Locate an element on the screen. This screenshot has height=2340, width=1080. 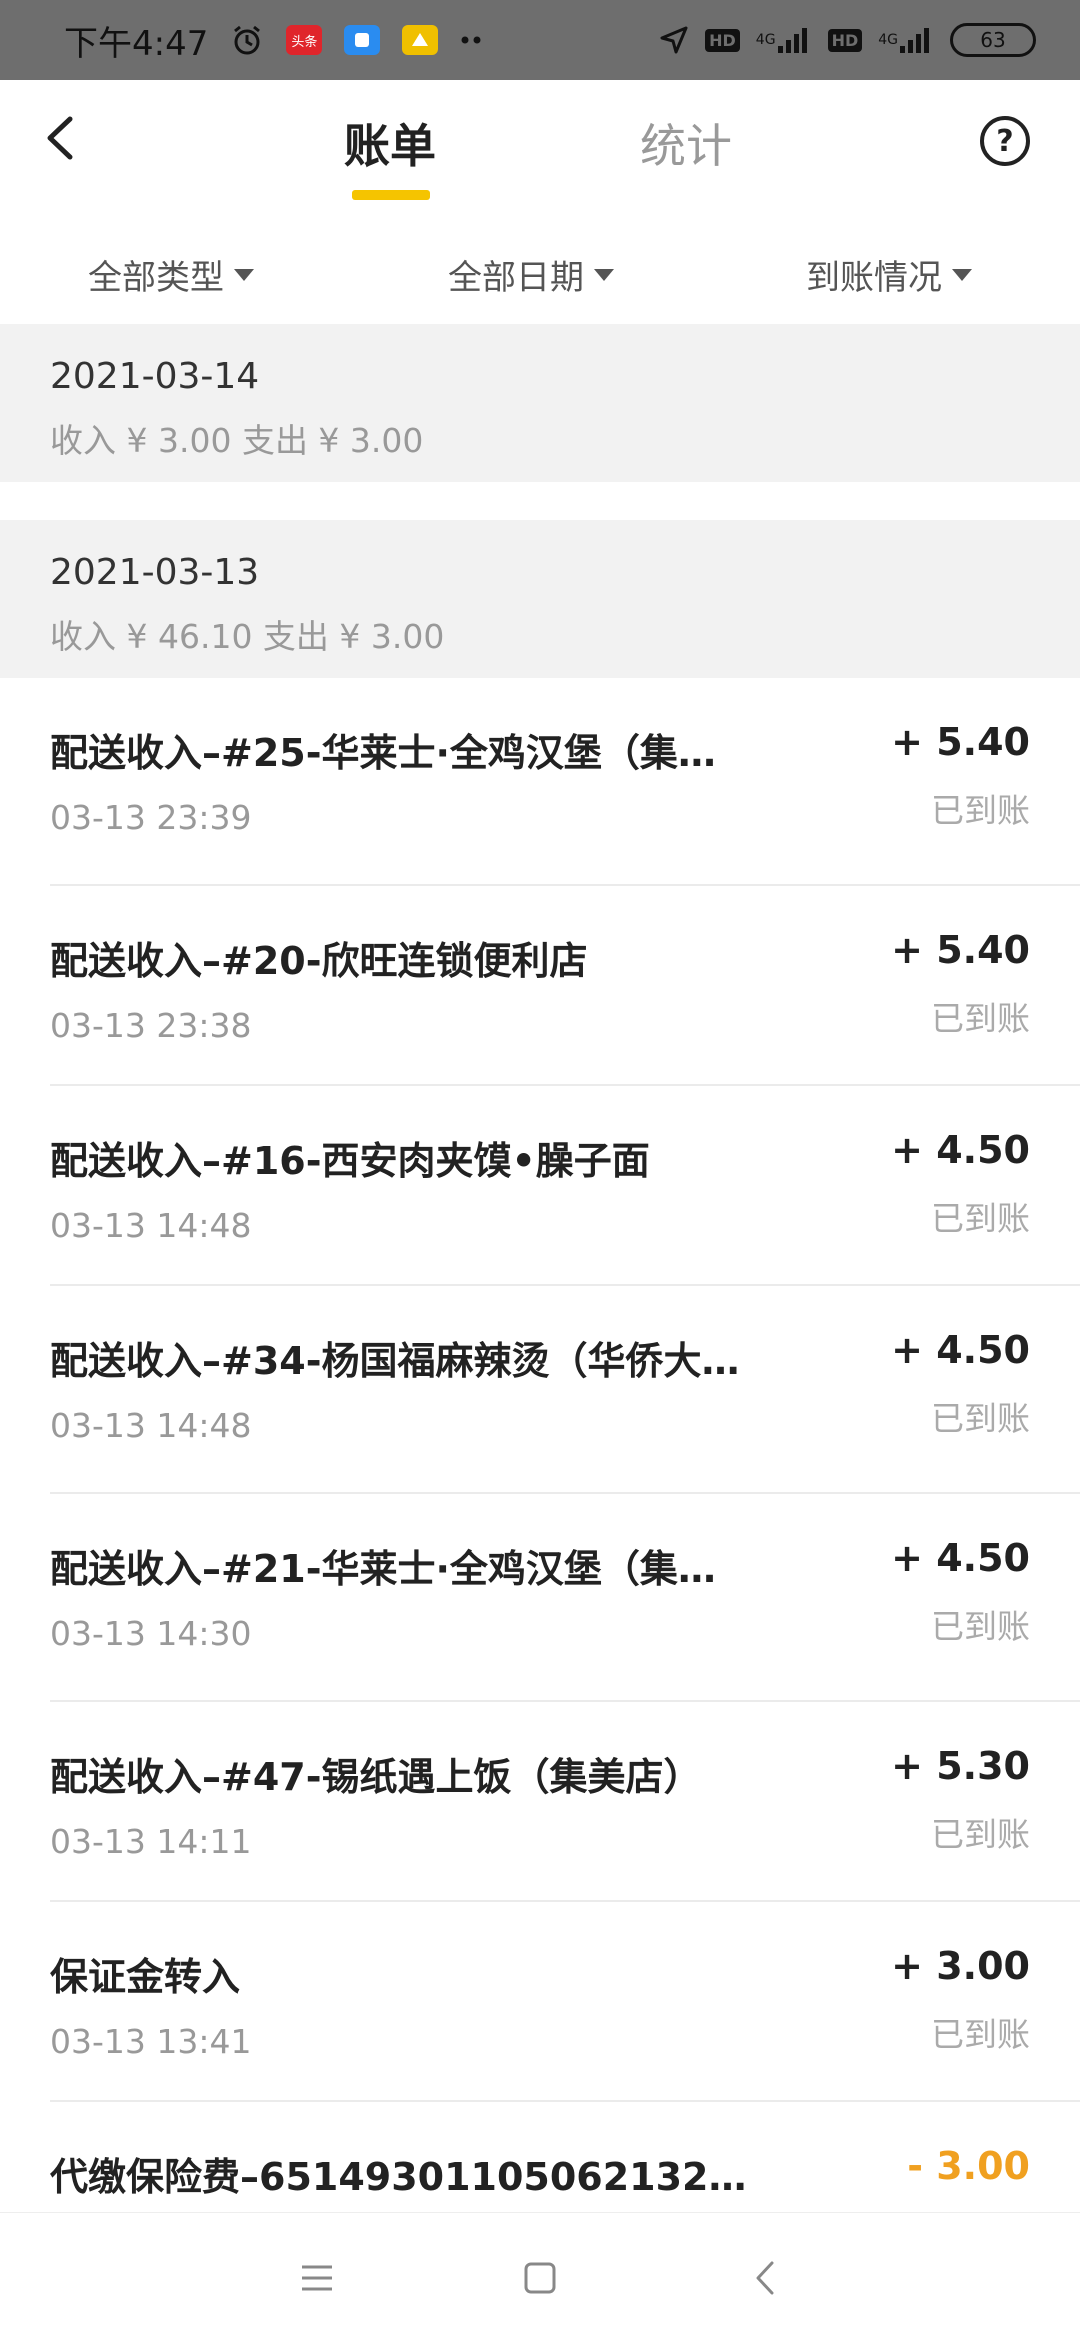
help-button: ? is located at coordinates (1005, 141).